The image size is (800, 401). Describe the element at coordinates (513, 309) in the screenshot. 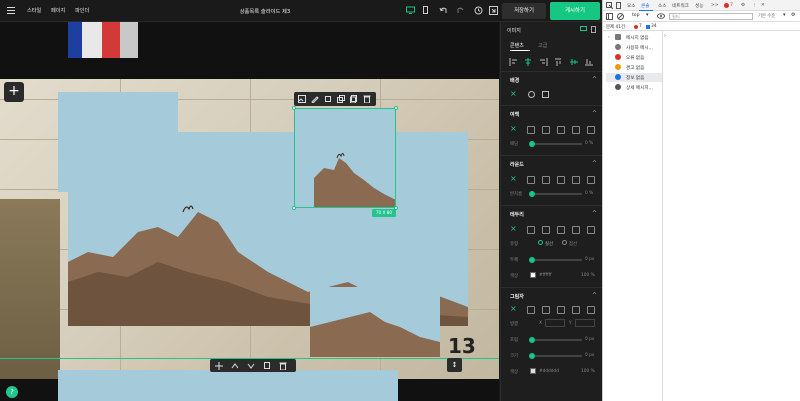

I see `shadow-none-icon: ×` at that location.